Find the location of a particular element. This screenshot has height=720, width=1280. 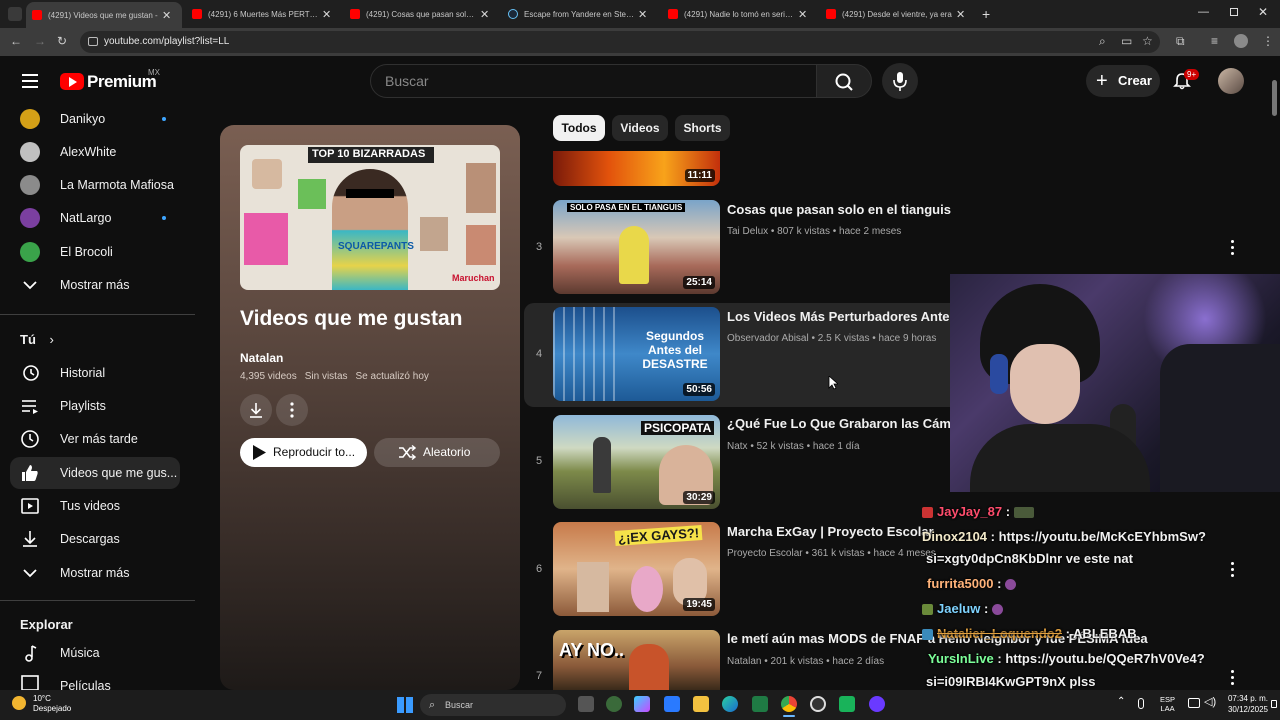

forward-icon: → is located at coordinates (40, 41).